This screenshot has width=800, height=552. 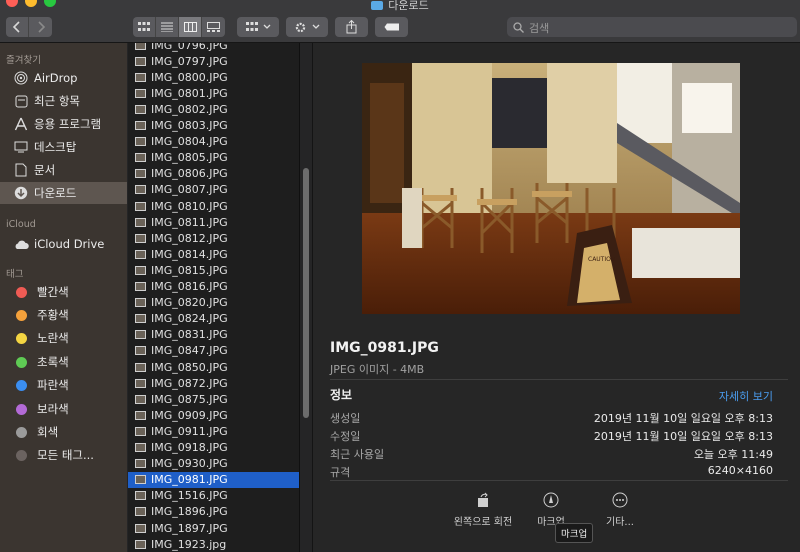 I want to click on sidebar-tag-gray: 회색, so click(x=63, y=432).